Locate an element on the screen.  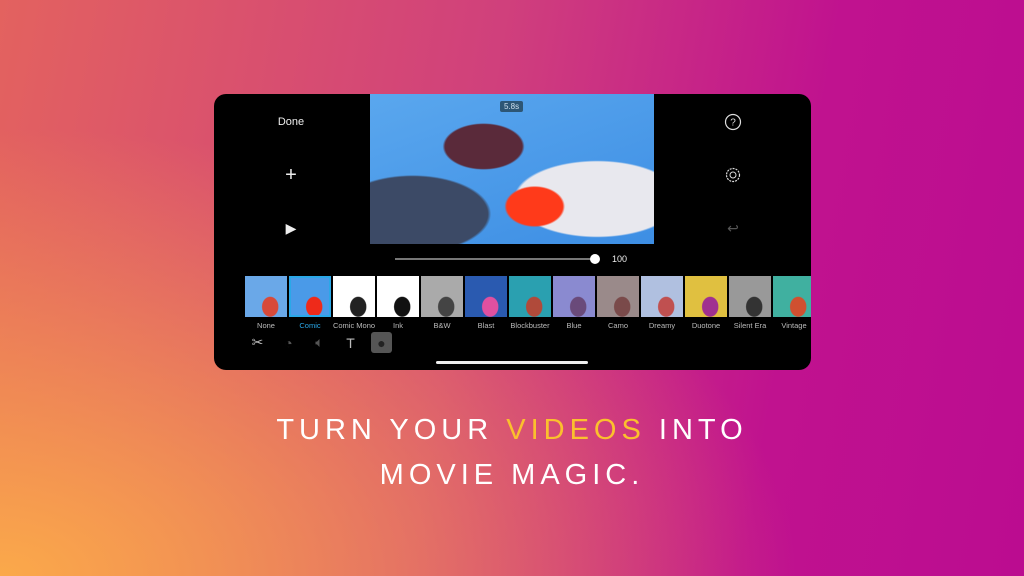
volume-icon: 🔈︎ is located at coordinates (319, 342).